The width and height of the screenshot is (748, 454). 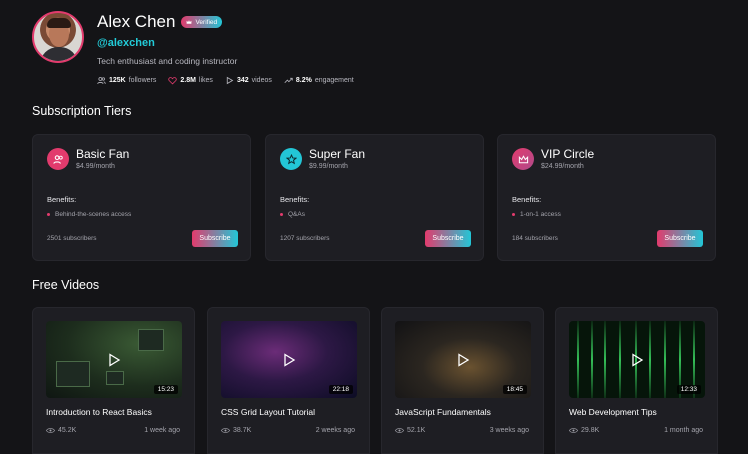 What do you see at coordinates (288, 430) in the screenshot?
I see `video-meta: 38.7K 2 weeks ago` at bounding box center [288, 430].